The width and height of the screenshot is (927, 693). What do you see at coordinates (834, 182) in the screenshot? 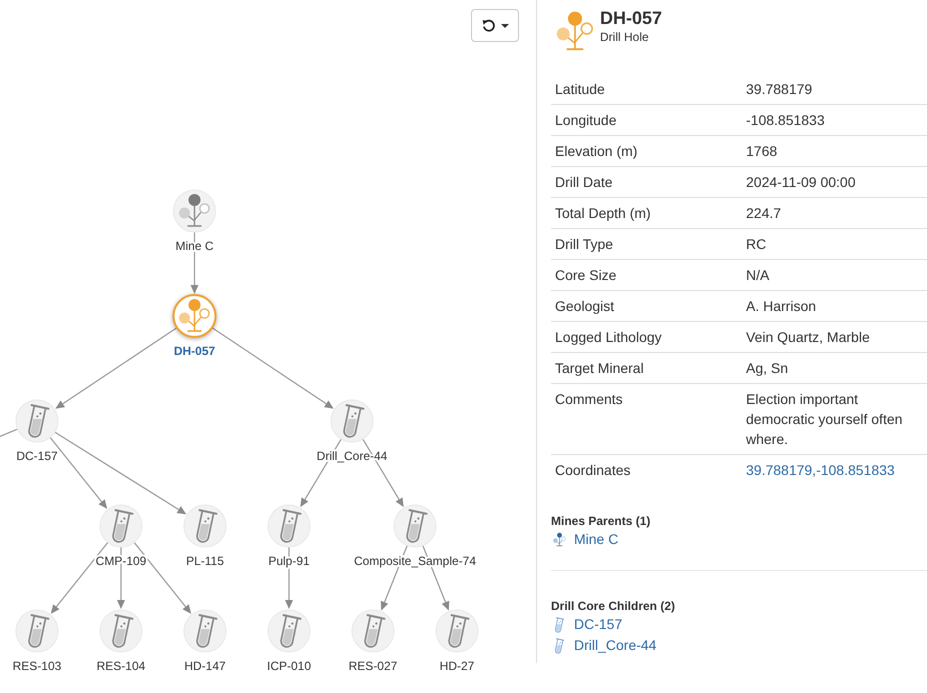
I see `field-value: 2024-11-09 00:00` at bounding box center [834, 182].